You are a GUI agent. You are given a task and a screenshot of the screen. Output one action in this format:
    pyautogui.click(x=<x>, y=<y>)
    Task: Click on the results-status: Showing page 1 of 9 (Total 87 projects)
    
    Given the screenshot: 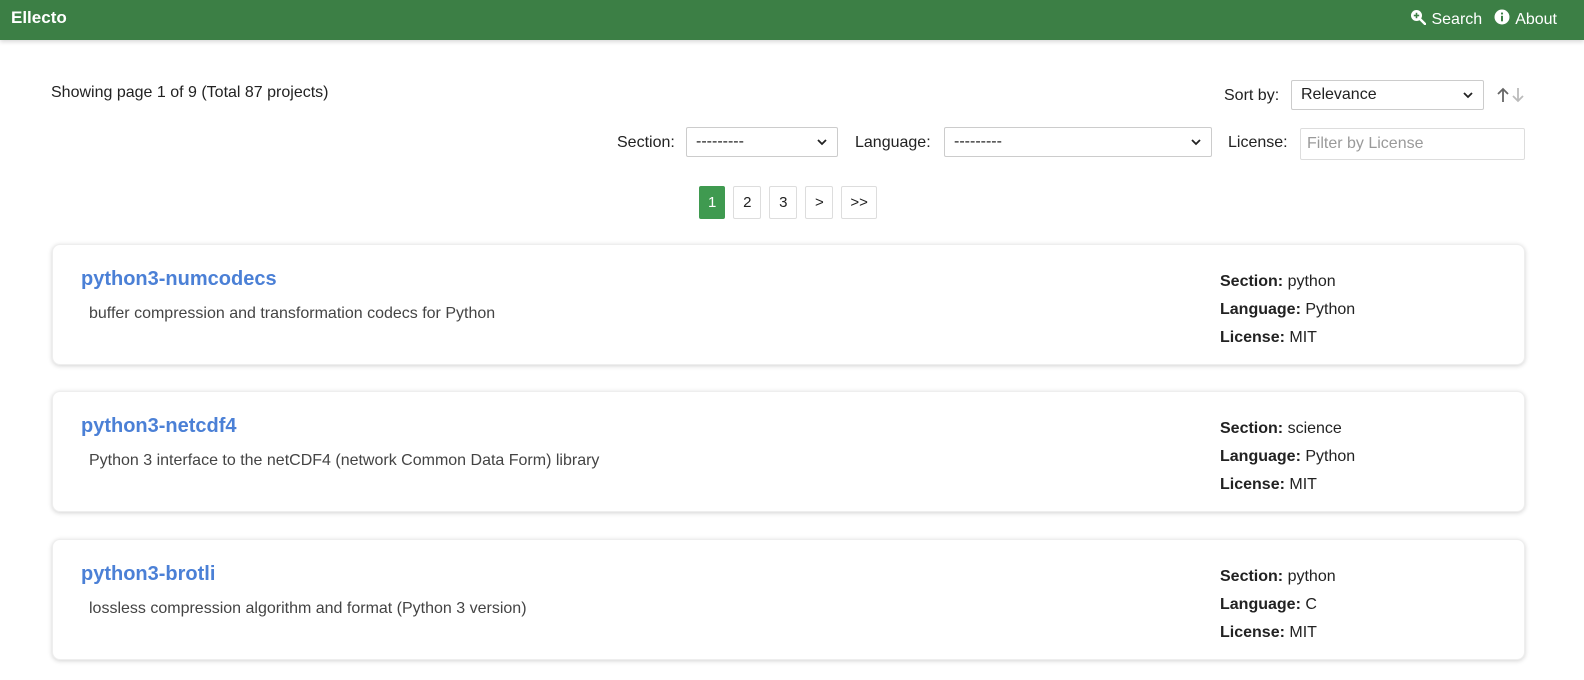 What is the action you would take?
    pyautogui.click(x=190, y=92)
    